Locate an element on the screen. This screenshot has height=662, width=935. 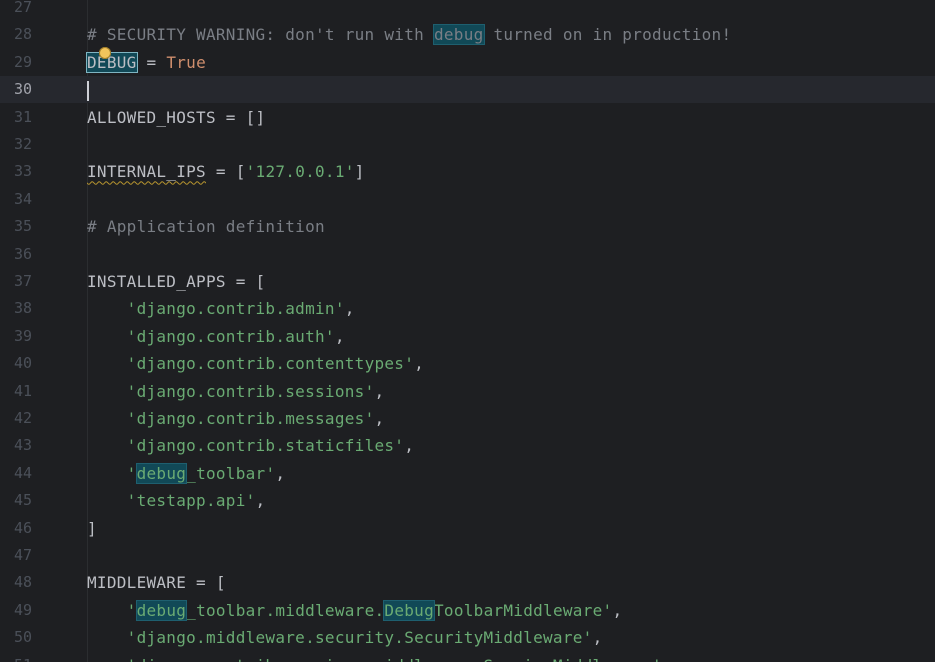
code-token: _toolbar' is located at coordinates (231, 473).